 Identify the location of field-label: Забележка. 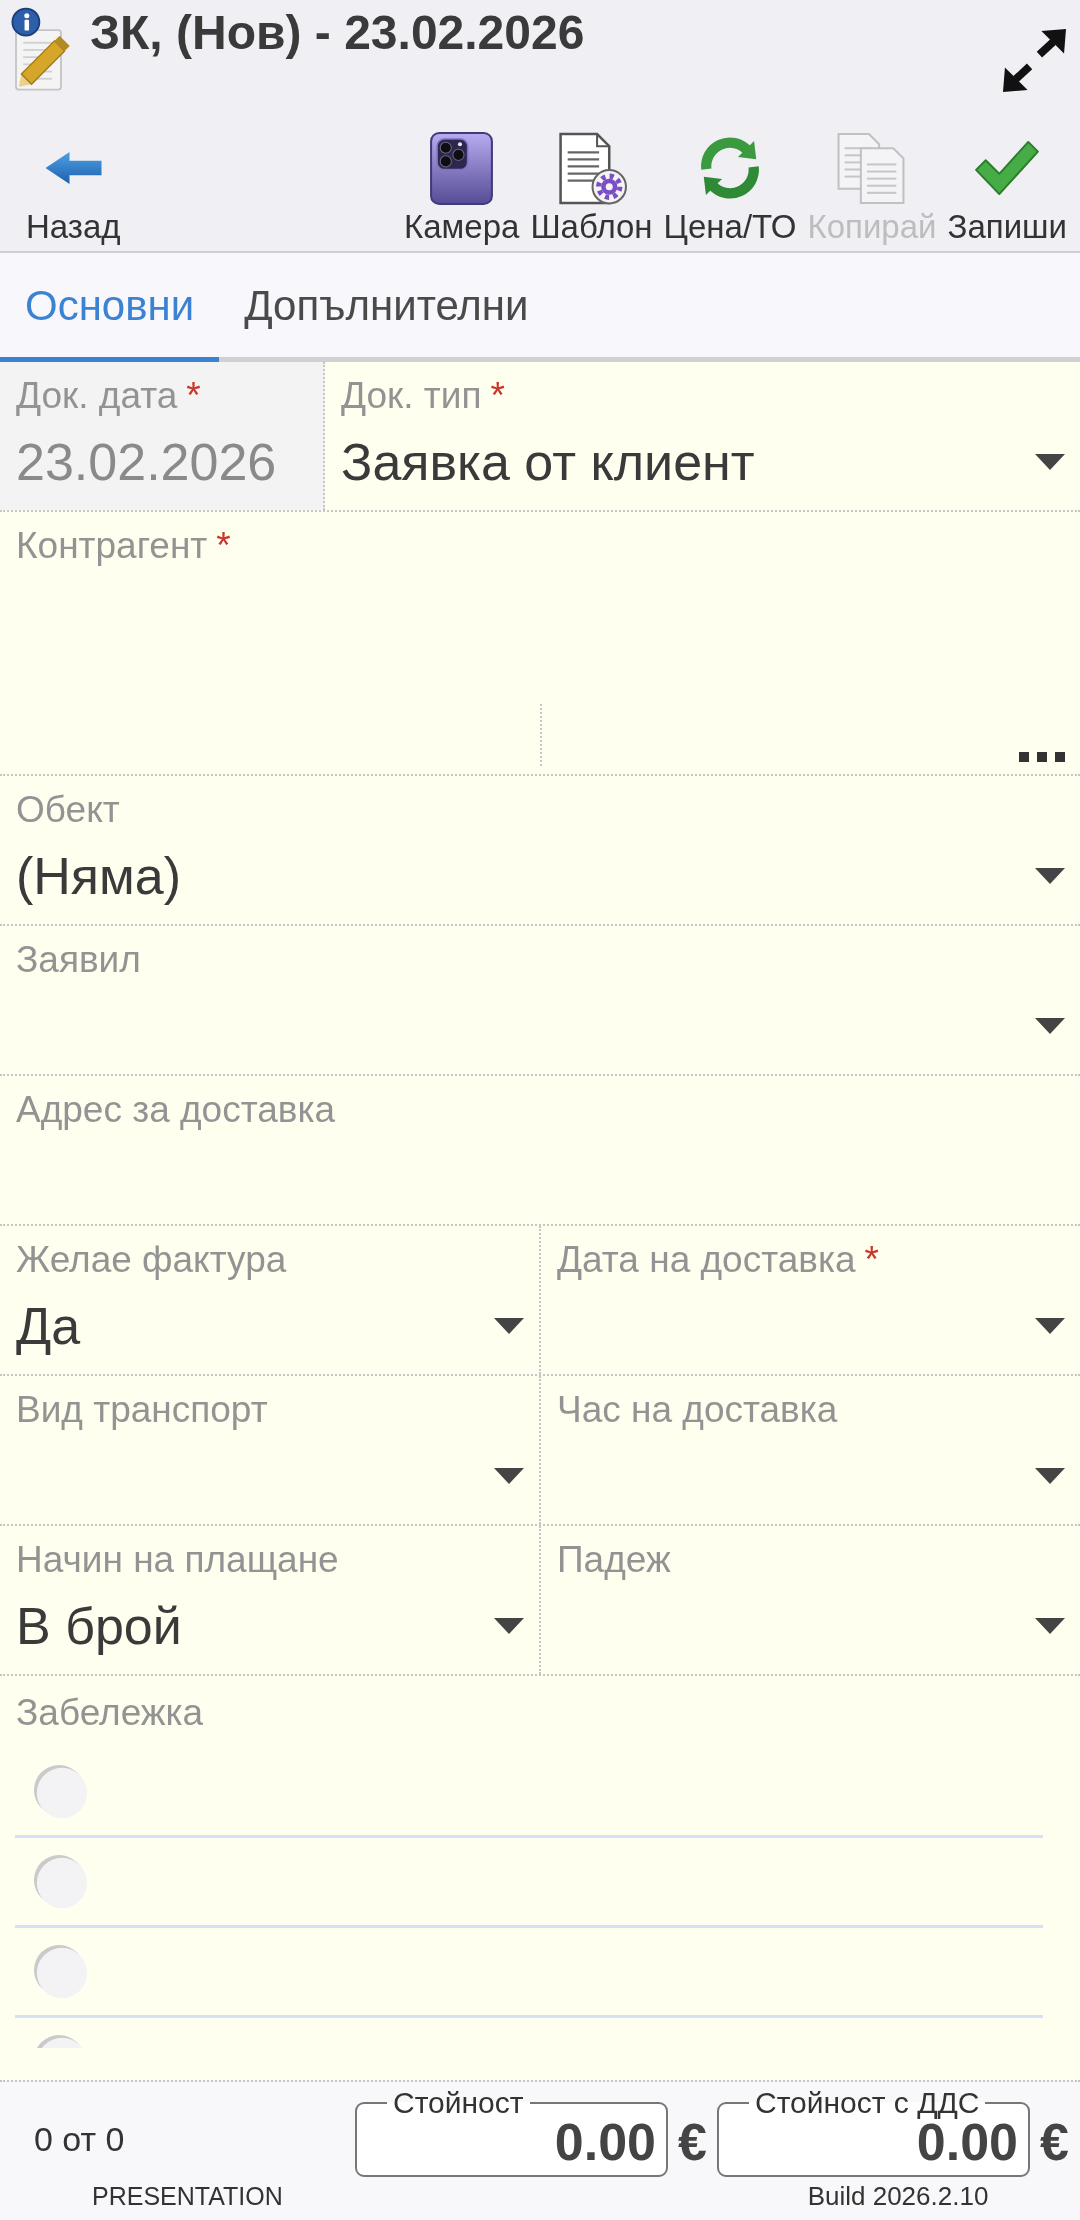
(110, 1713).